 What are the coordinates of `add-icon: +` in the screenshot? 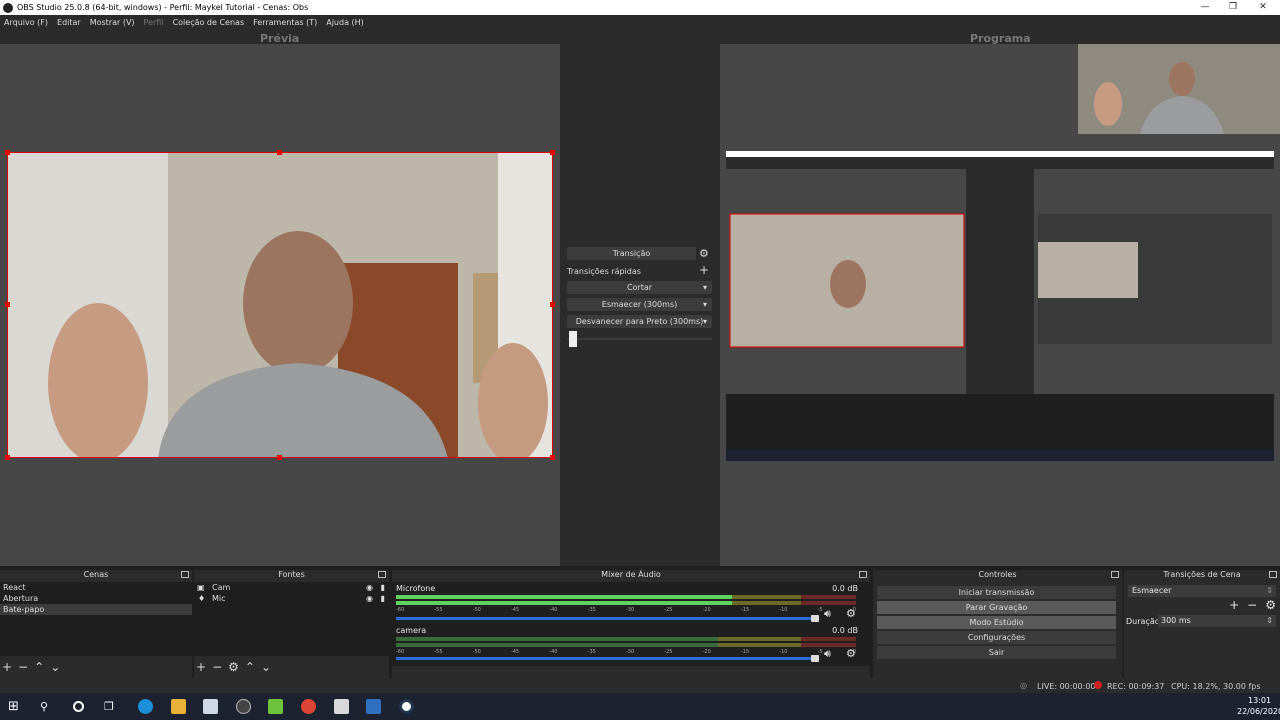 It's located at (704, 270).